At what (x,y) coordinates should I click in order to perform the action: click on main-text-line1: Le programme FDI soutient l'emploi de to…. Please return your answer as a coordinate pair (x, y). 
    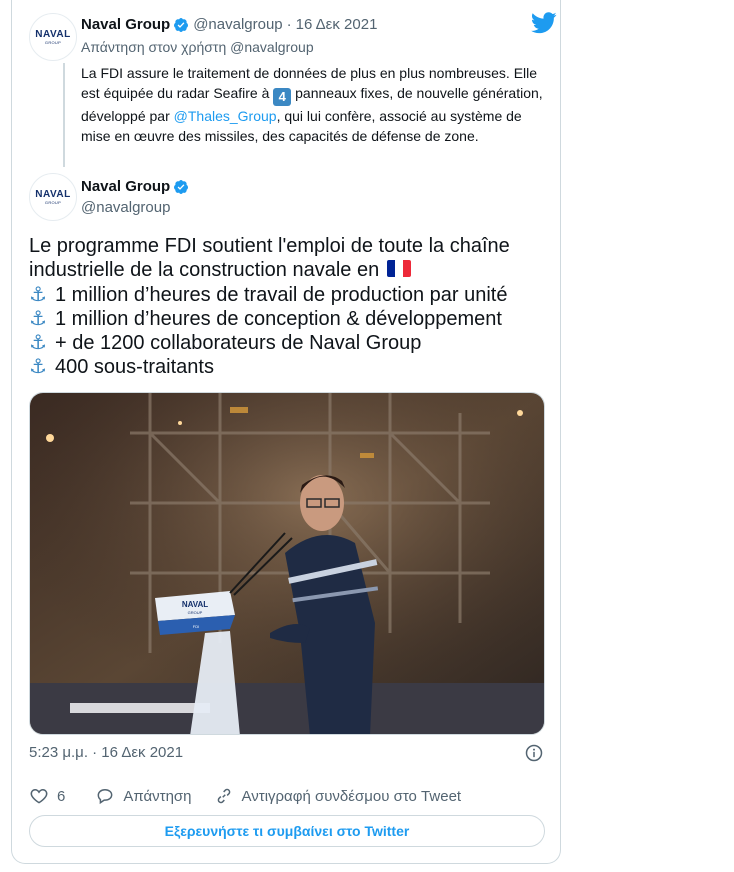
    Looking at the image, I should click on (269, 246).